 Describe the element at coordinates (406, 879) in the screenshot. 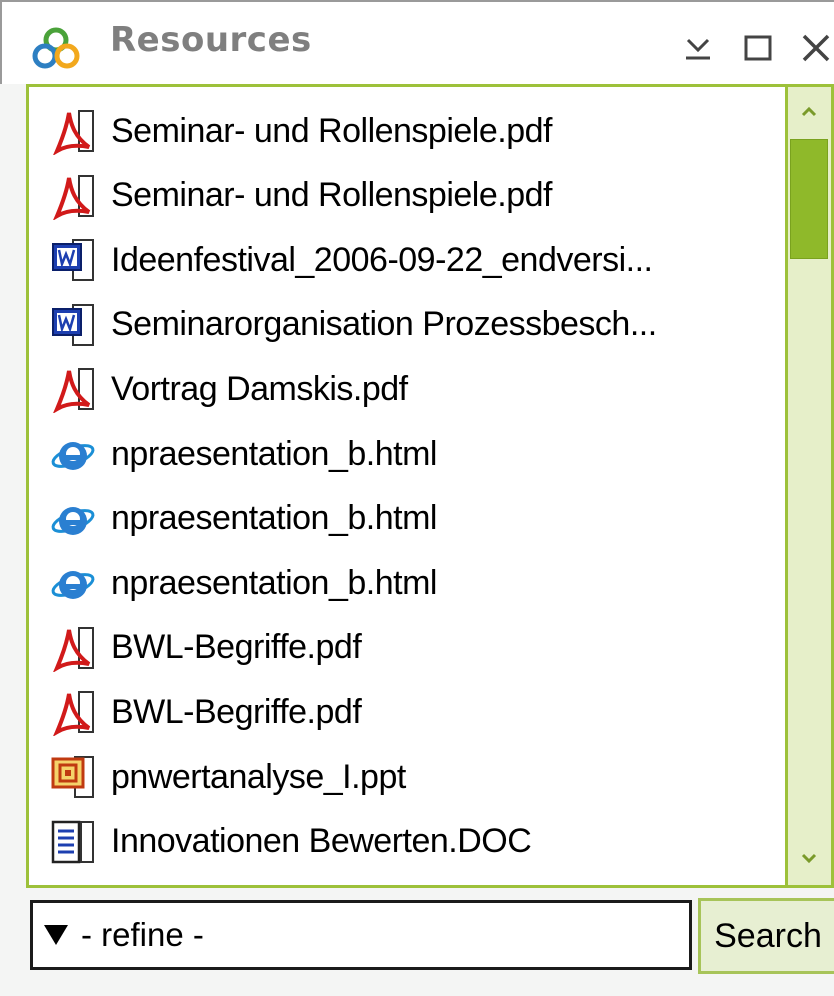

I see `resource-item` at that location.